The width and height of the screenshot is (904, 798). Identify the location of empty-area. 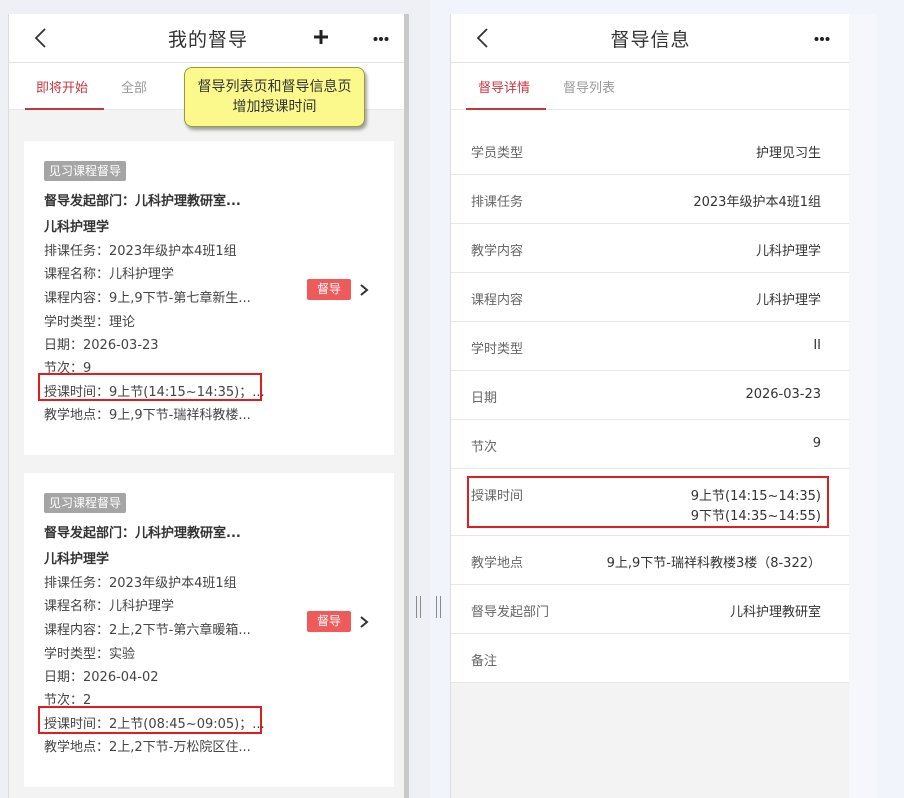
(650, 740).